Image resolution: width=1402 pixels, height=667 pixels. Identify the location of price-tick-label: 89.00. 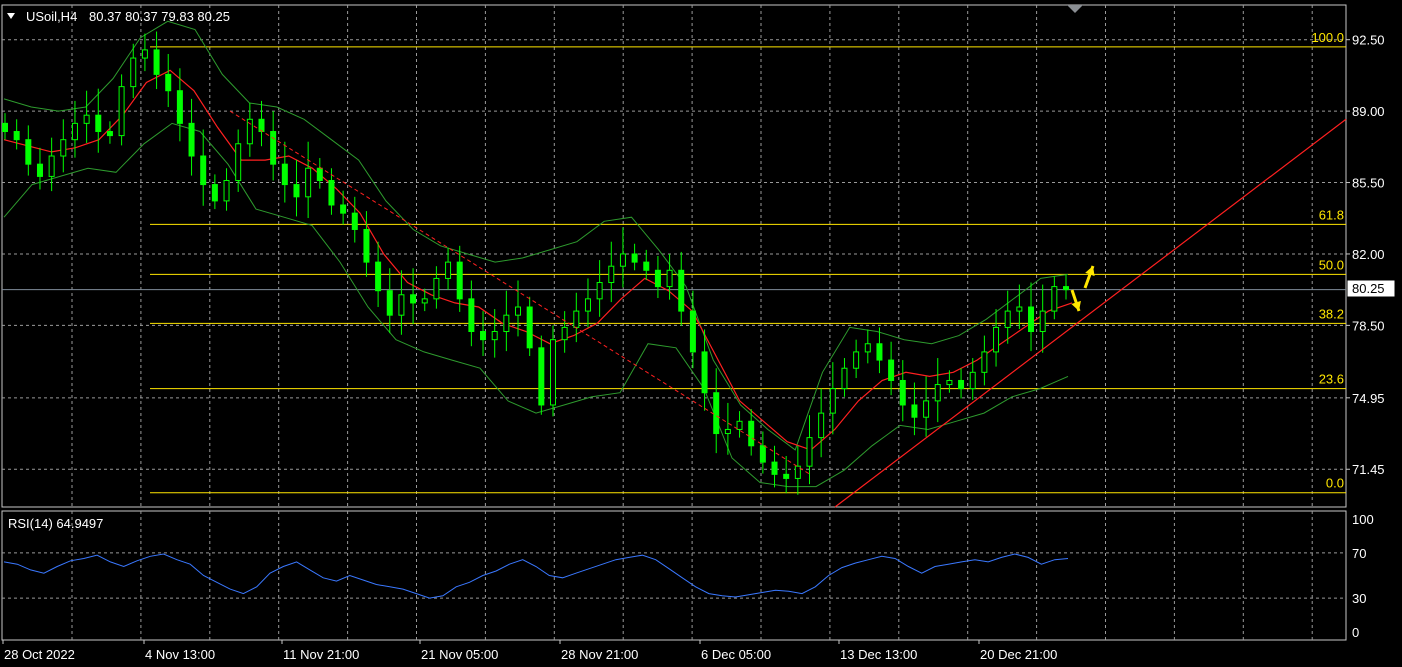
(1368, 111).